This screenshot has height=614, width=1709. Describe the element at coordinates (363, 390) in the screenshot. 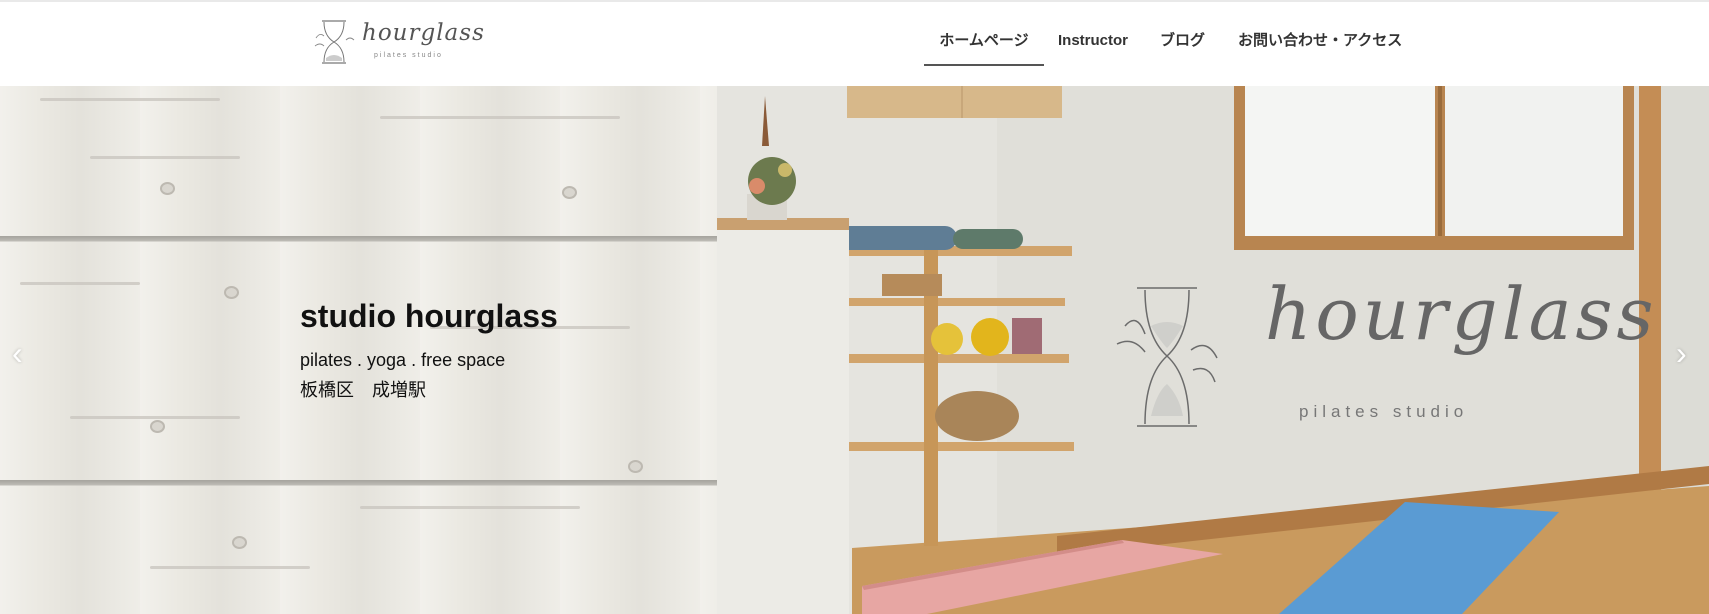

I see `slide-location: 板橋区 成増駅` at that location.